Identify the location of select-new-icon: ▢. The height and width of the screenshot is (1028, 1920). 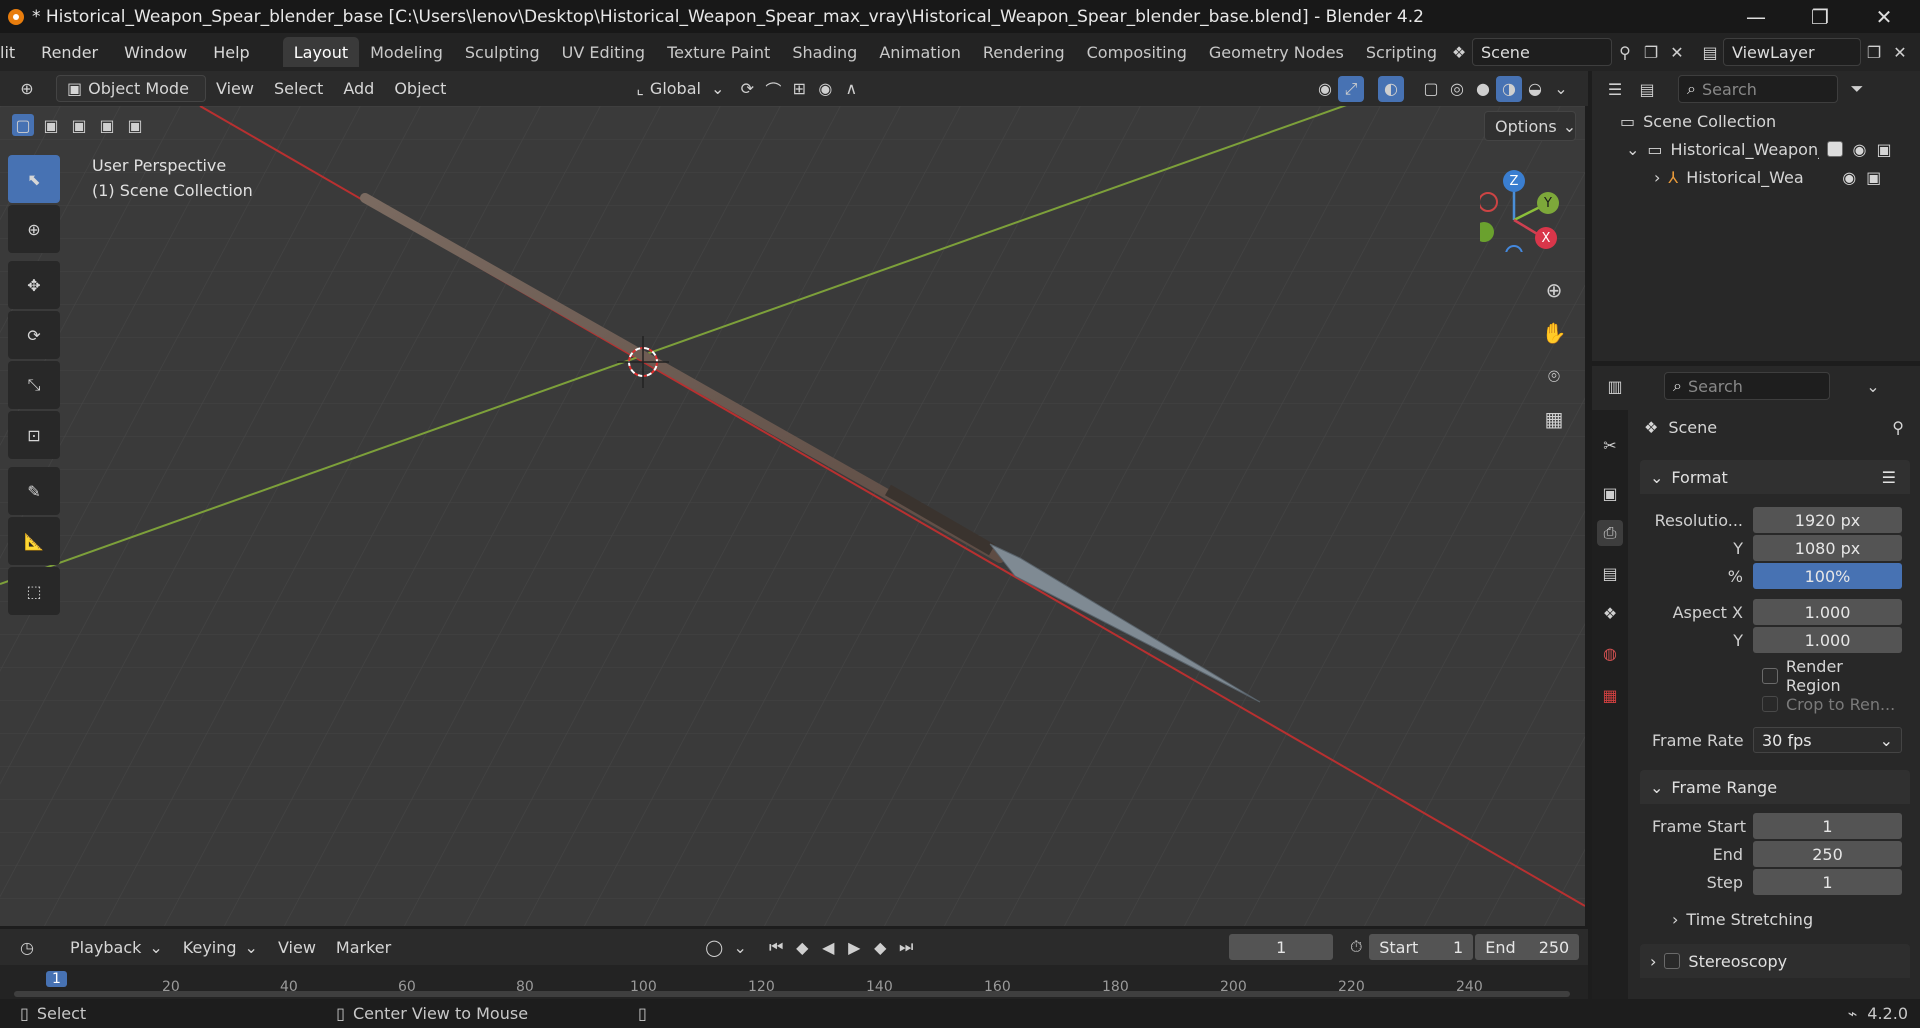
(23, 125).